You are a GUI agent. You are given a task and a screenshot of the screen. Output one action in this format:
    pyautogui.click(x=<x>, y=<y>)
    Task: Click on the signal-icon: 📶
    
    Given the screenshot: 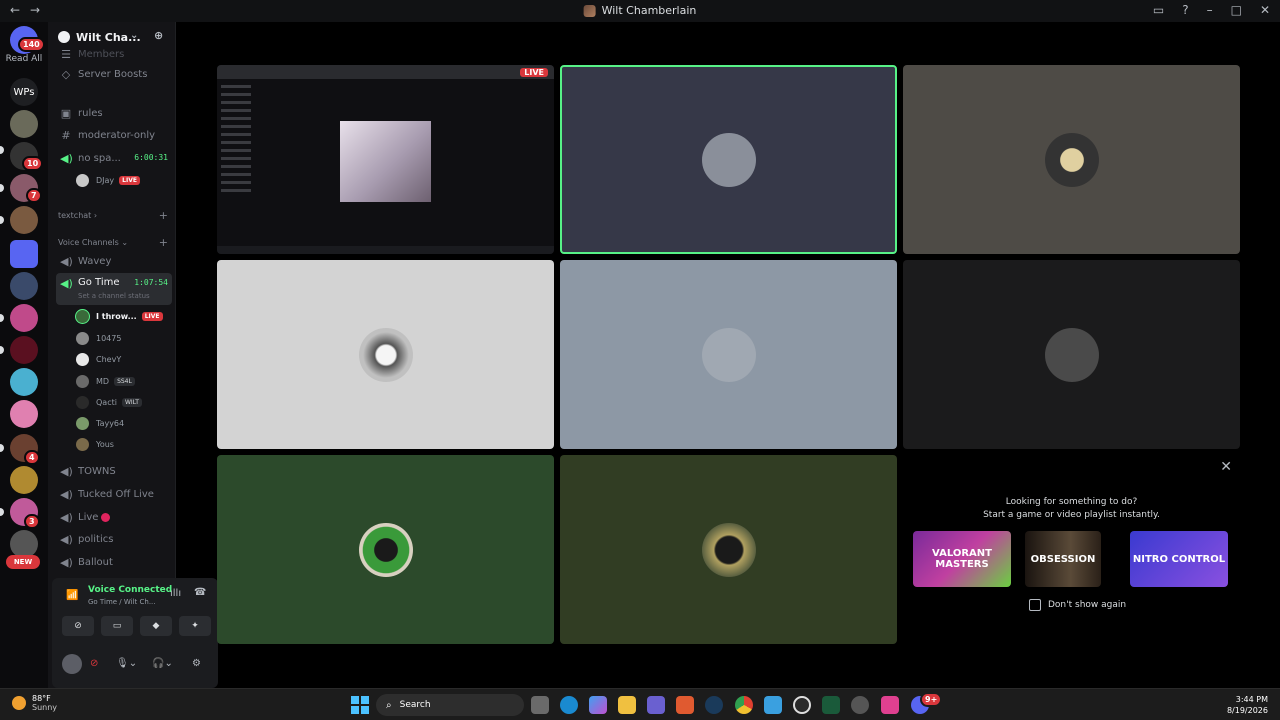 What is the action you would take?
    pyautogui.click(x=72, y=595)
    